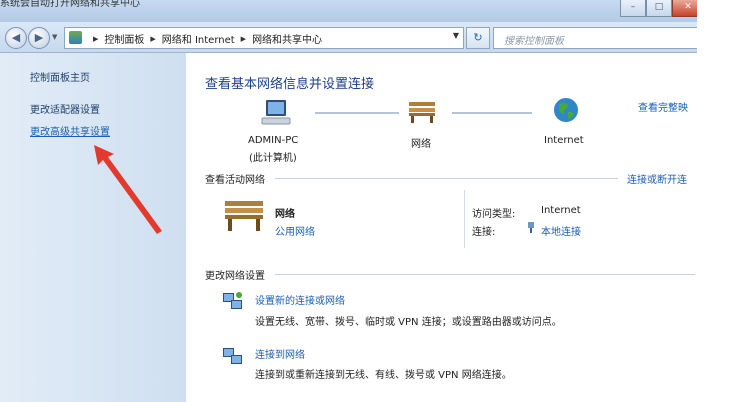 The height and width of the screenshot is (402, 737). I want to click on access-type-label: 访问类型:, so click(494, 214).